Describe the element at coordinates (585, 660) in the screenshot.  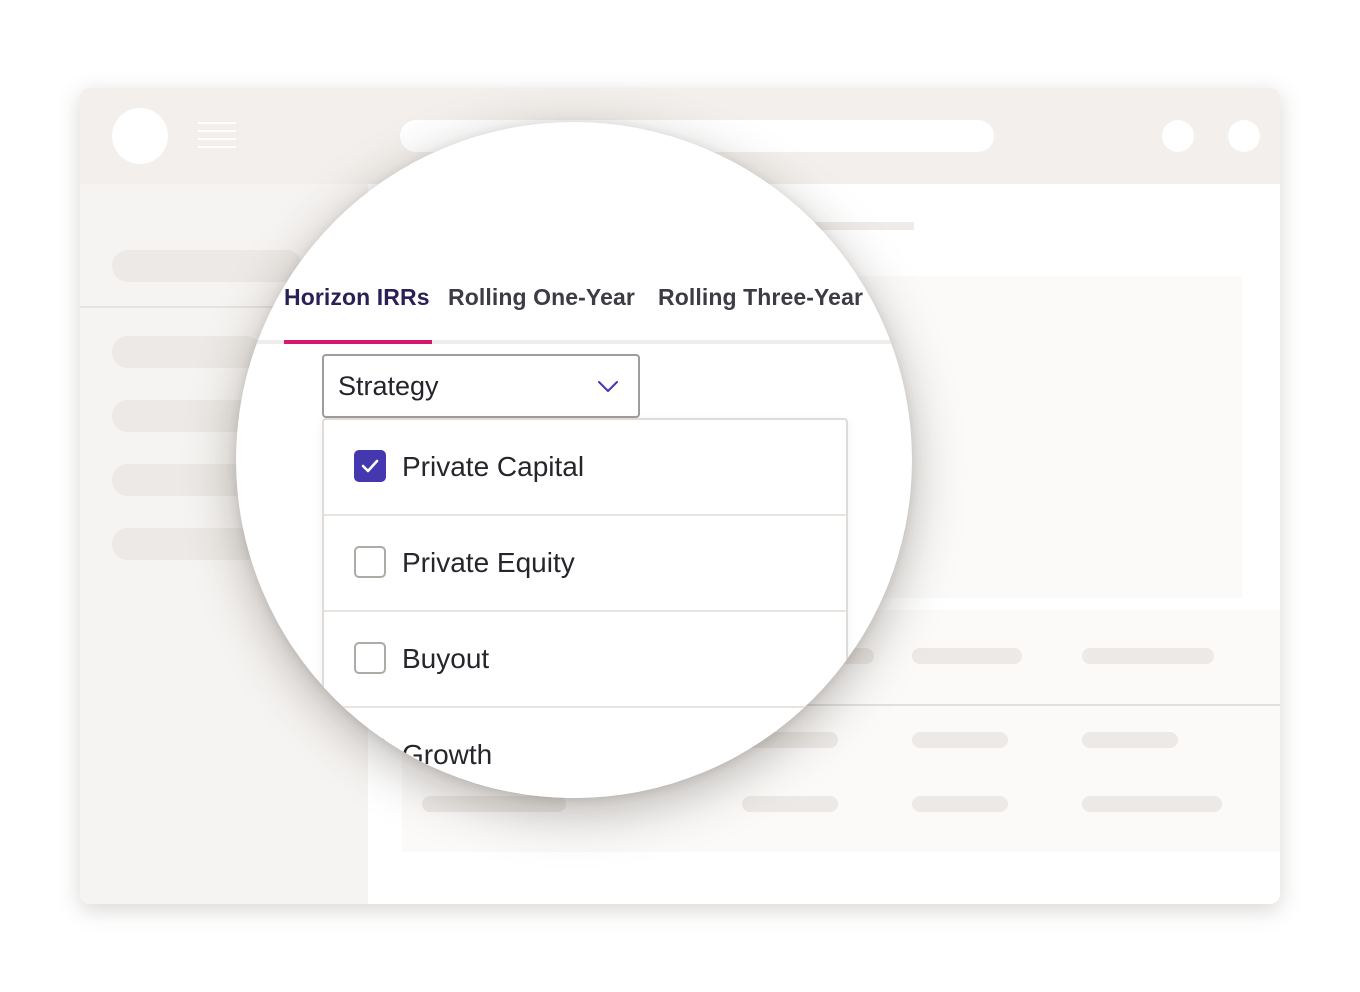
I see `option-buyout: Buyout` at that location.